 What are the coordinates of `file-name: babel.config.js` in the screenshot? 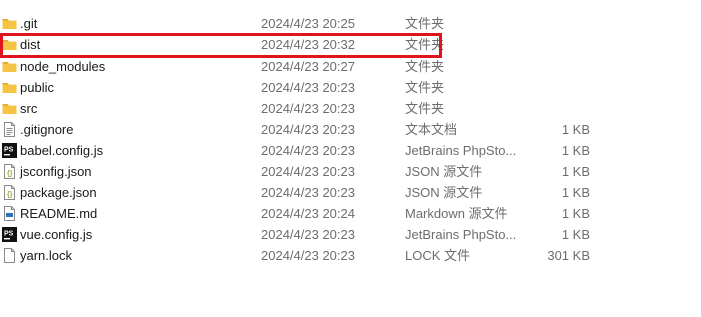 It's located at (62, 150).